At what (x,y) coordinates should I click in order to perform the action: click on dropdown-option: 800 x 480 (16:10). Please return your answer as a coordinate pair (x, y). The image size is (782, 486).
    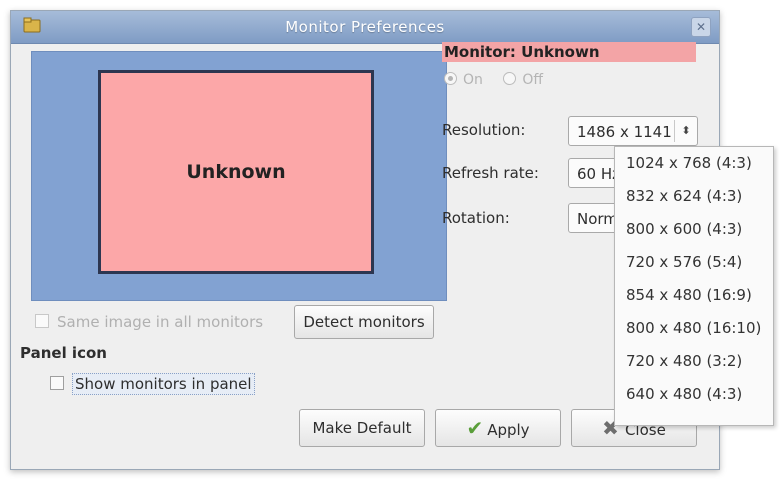
    Looking at the image, I should click on (694, 328).